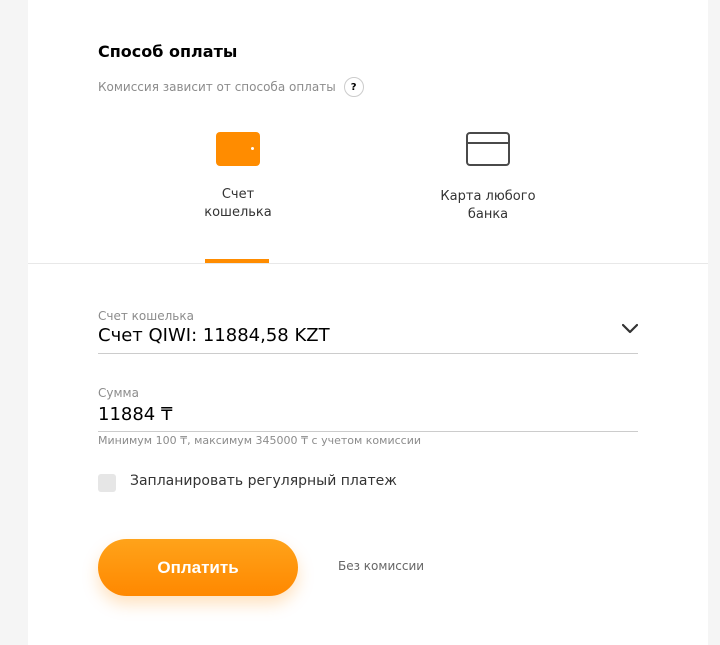 This screenshot has height=645, width=720. What do you see at coordinates (381, 566) in the screenshot?
I see `fee-note: Без комиссии` at bounding box center [381, 566].